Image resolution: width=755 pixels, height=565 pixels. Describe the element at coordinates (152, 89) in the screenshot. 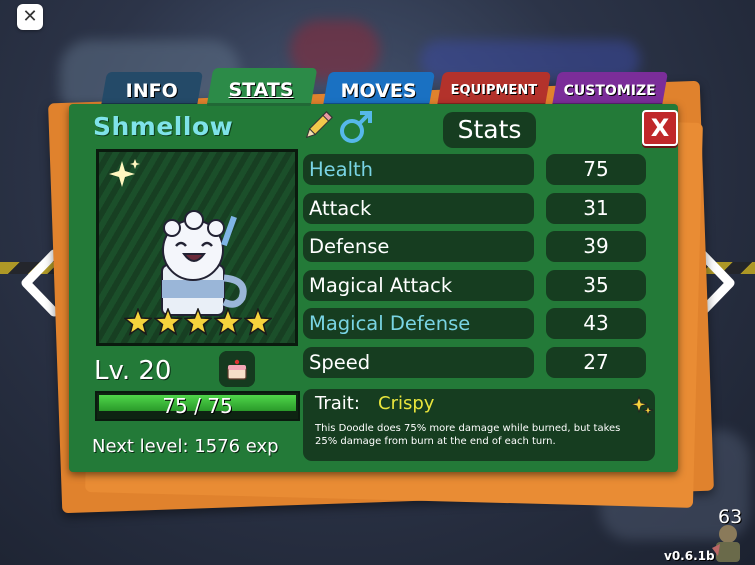

I see `tab-info: INFO` at that location.